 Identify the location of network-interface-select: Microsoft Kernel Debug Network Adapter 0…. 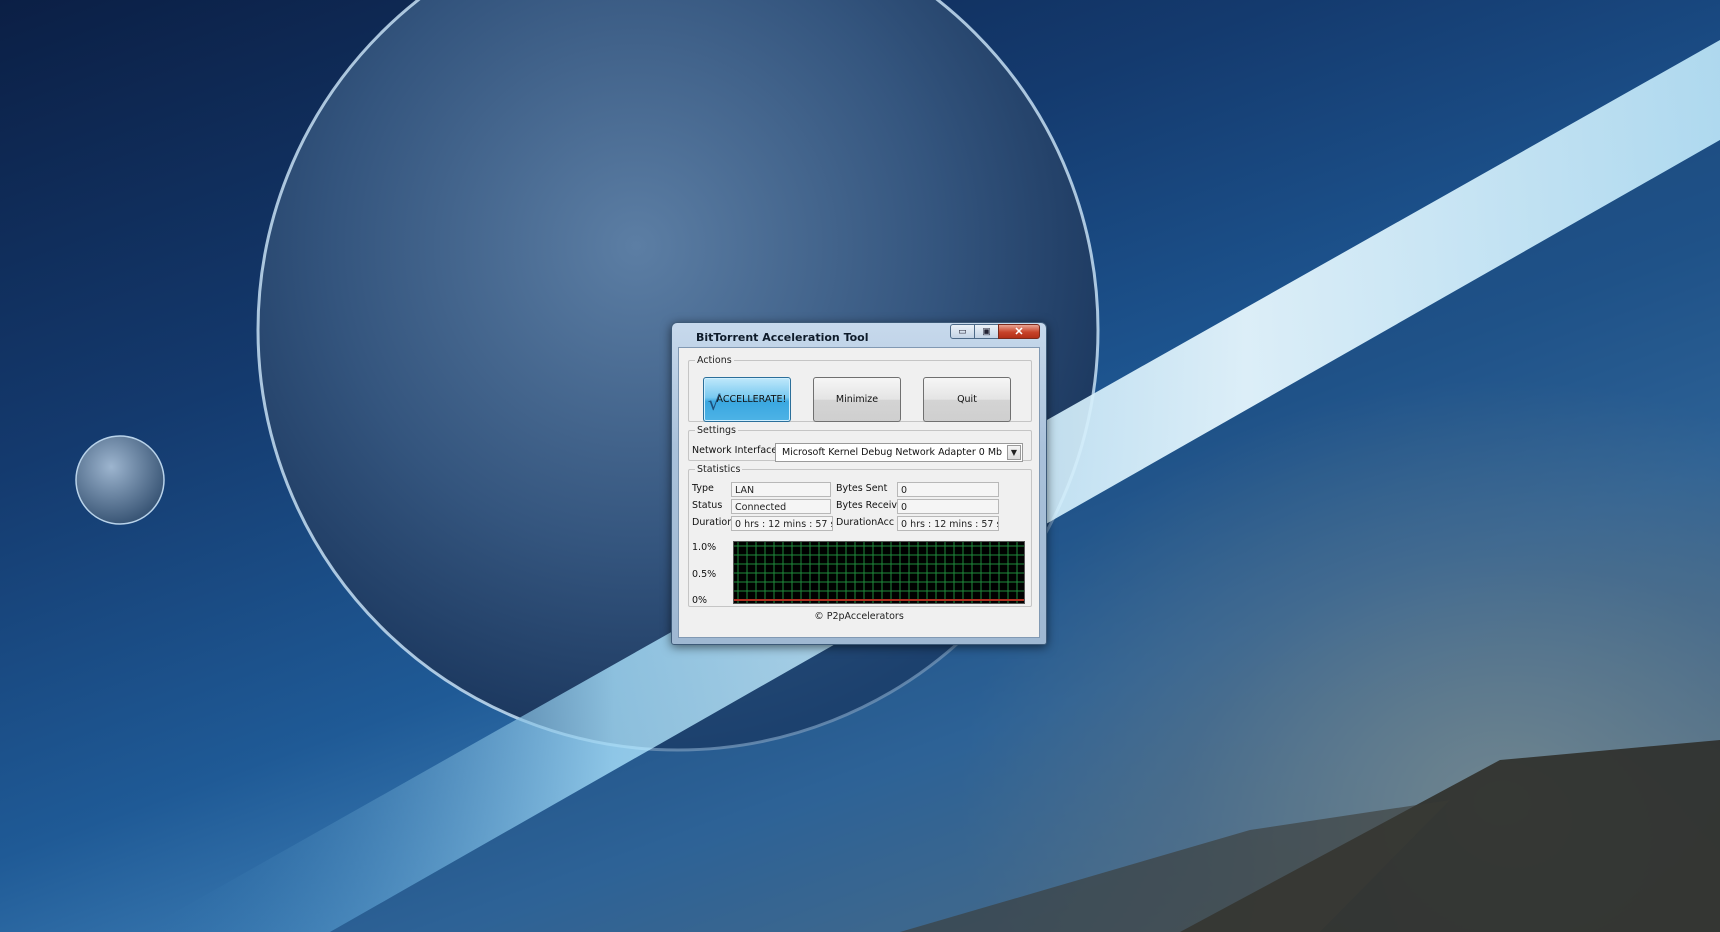
(899, 452).